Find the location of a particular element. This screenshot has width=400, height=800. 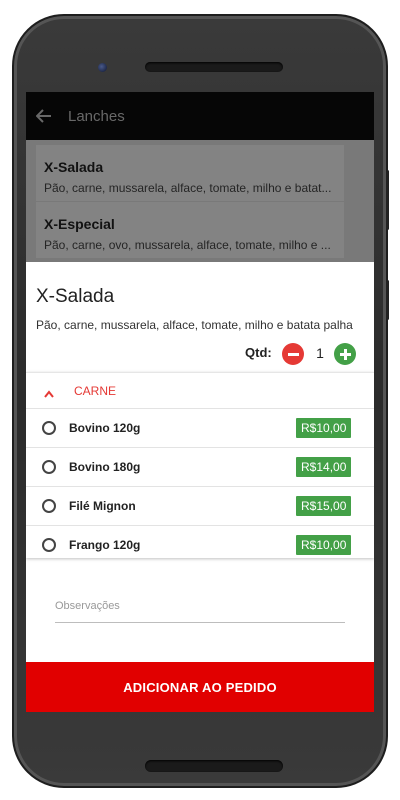

option-group-title: CARNE is located at coordinates (95, 391).